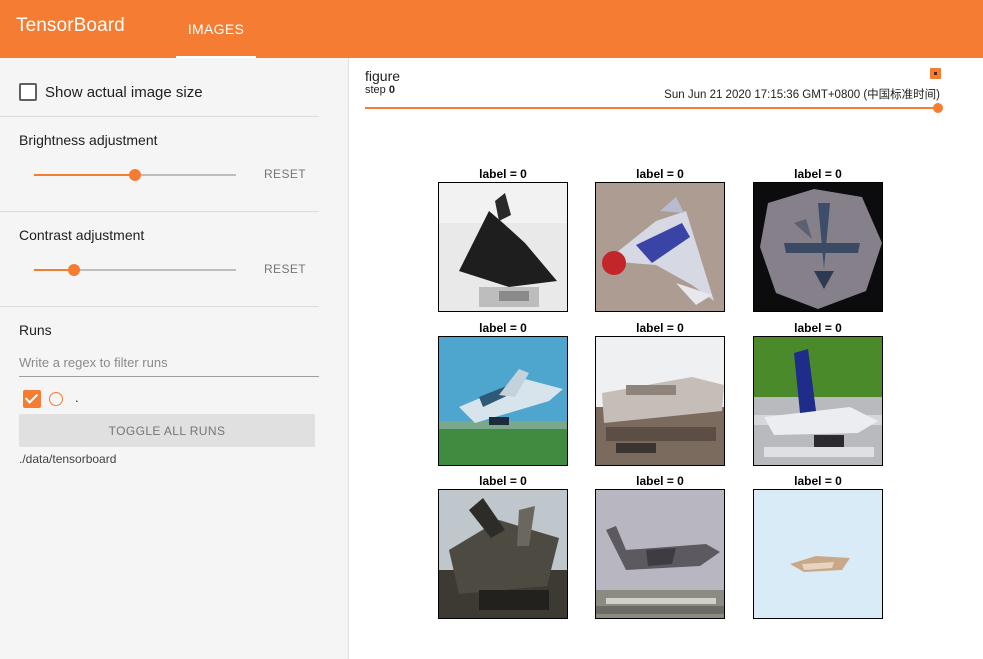 This screenshot has width=983, height=659. I want to click on tab-images-label: IMAGES, so click(216, 29).